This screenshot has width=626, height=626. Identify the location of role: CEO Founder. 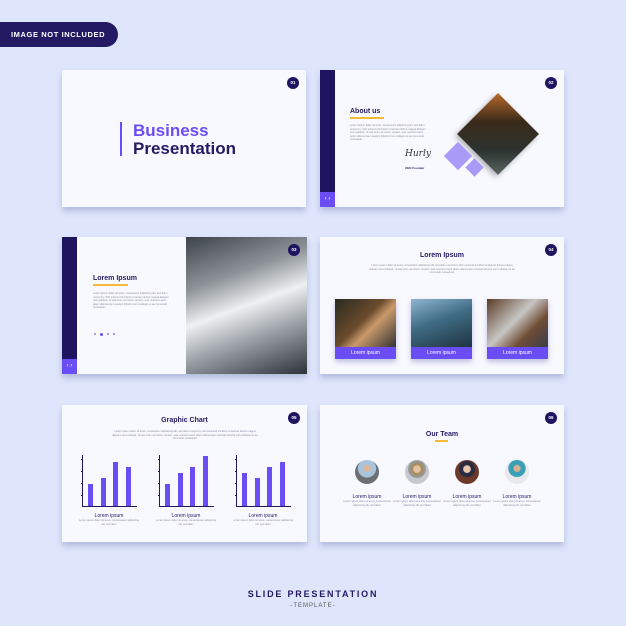
(415, 168).